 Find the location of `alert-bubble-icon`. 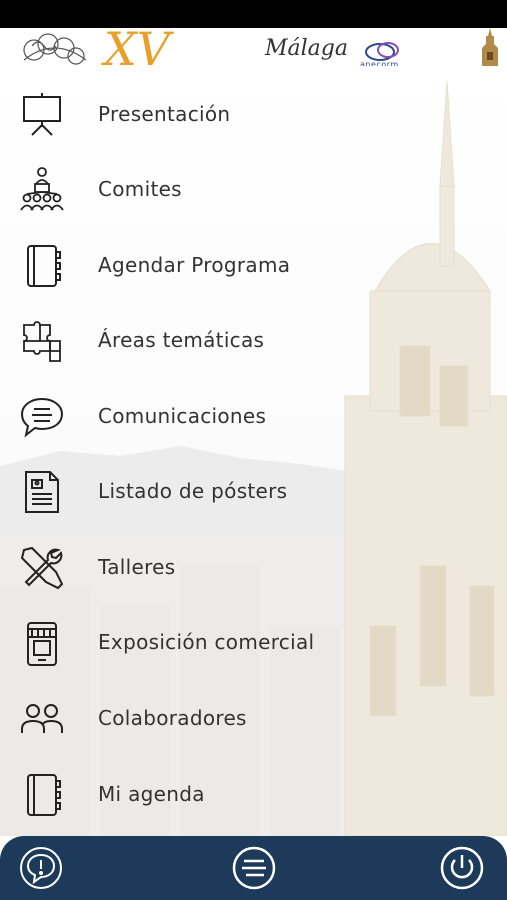

alert-bubble-icon is located at coordinates (41, 868).